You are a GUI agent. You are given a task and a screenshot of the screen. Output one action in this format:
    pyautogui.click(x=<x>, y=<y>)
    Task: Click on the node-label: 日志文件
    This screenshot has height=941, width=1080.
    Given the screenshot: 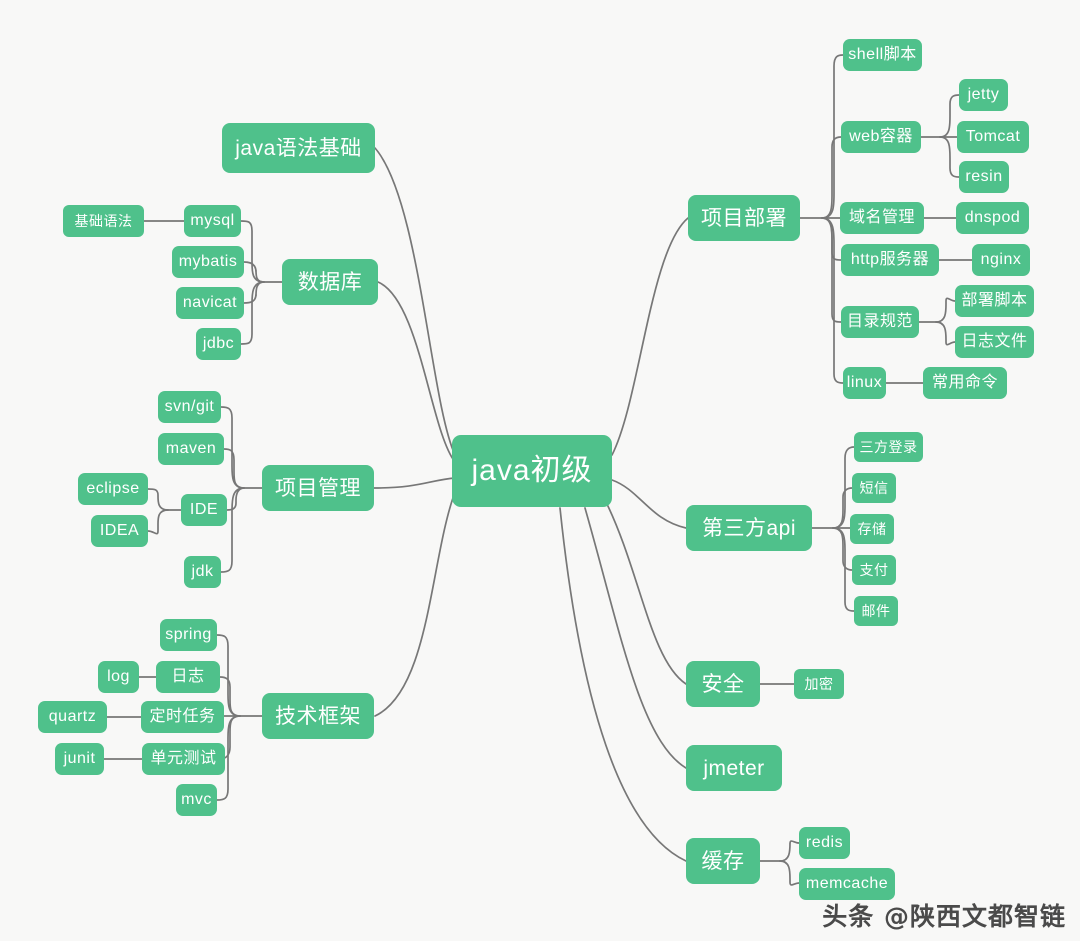 What is the action you would take?
    pyautogui.click(x=994, y=341)
    